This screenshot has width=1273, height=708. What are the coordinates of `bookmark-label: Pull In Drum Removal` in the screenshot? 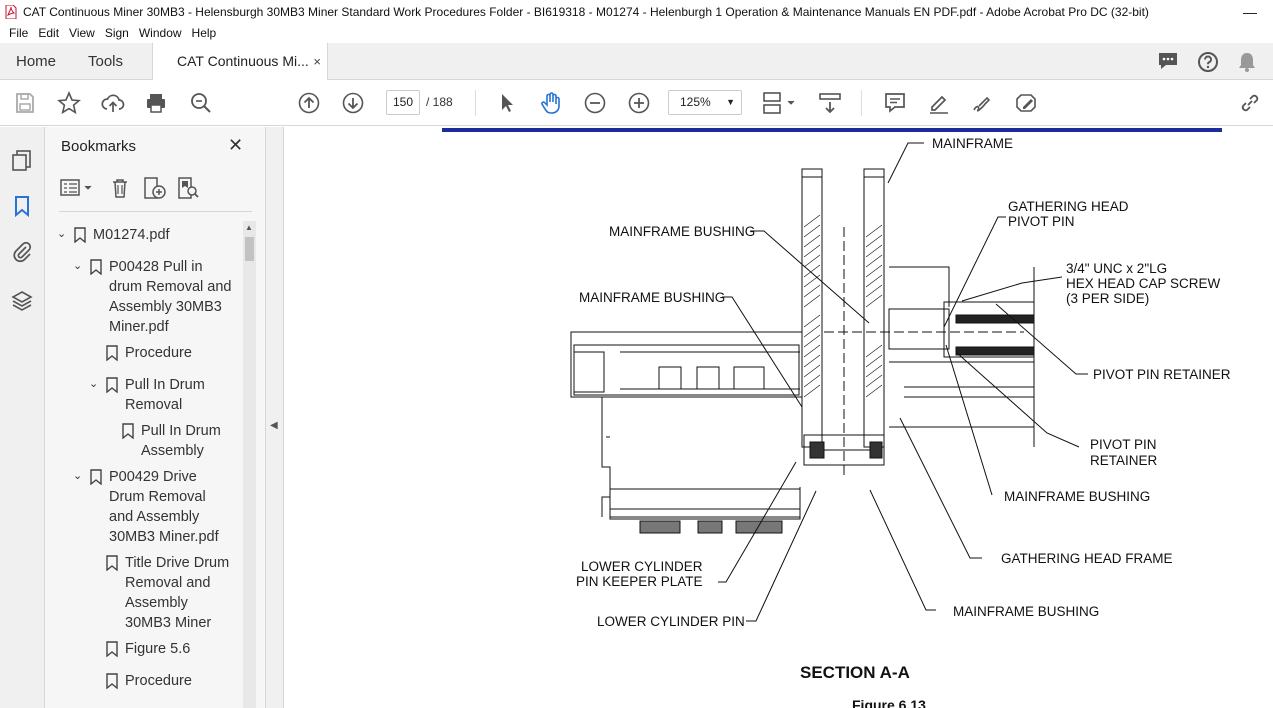 It's located at (165, 395).